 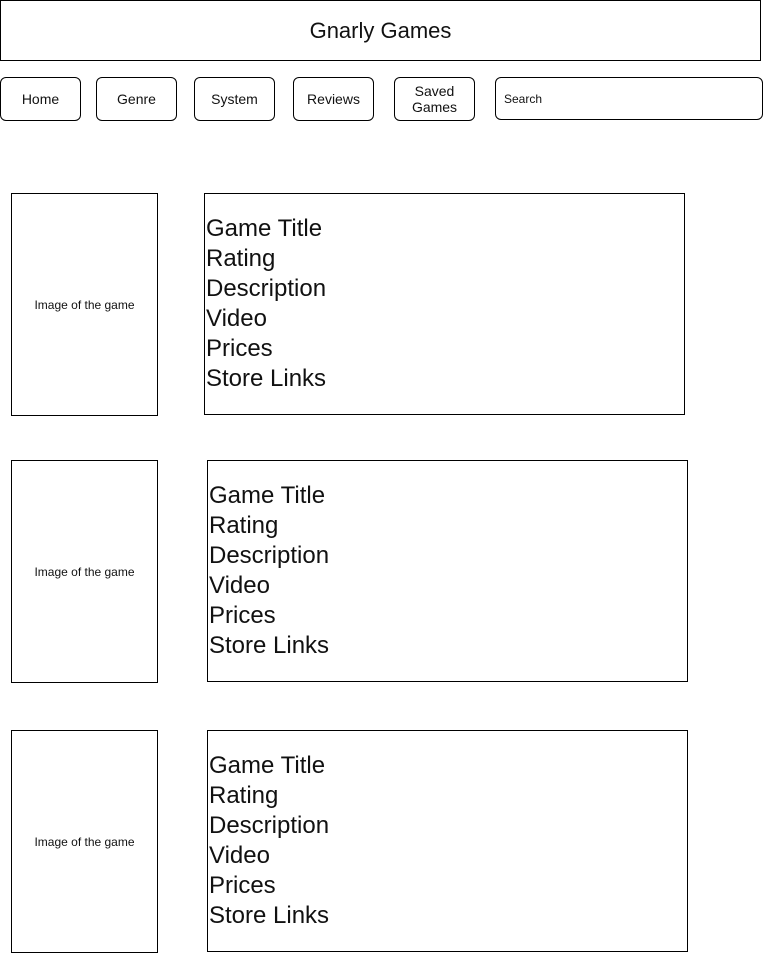 I want to click on home-button-label: Home, so click(x=40, y=99).